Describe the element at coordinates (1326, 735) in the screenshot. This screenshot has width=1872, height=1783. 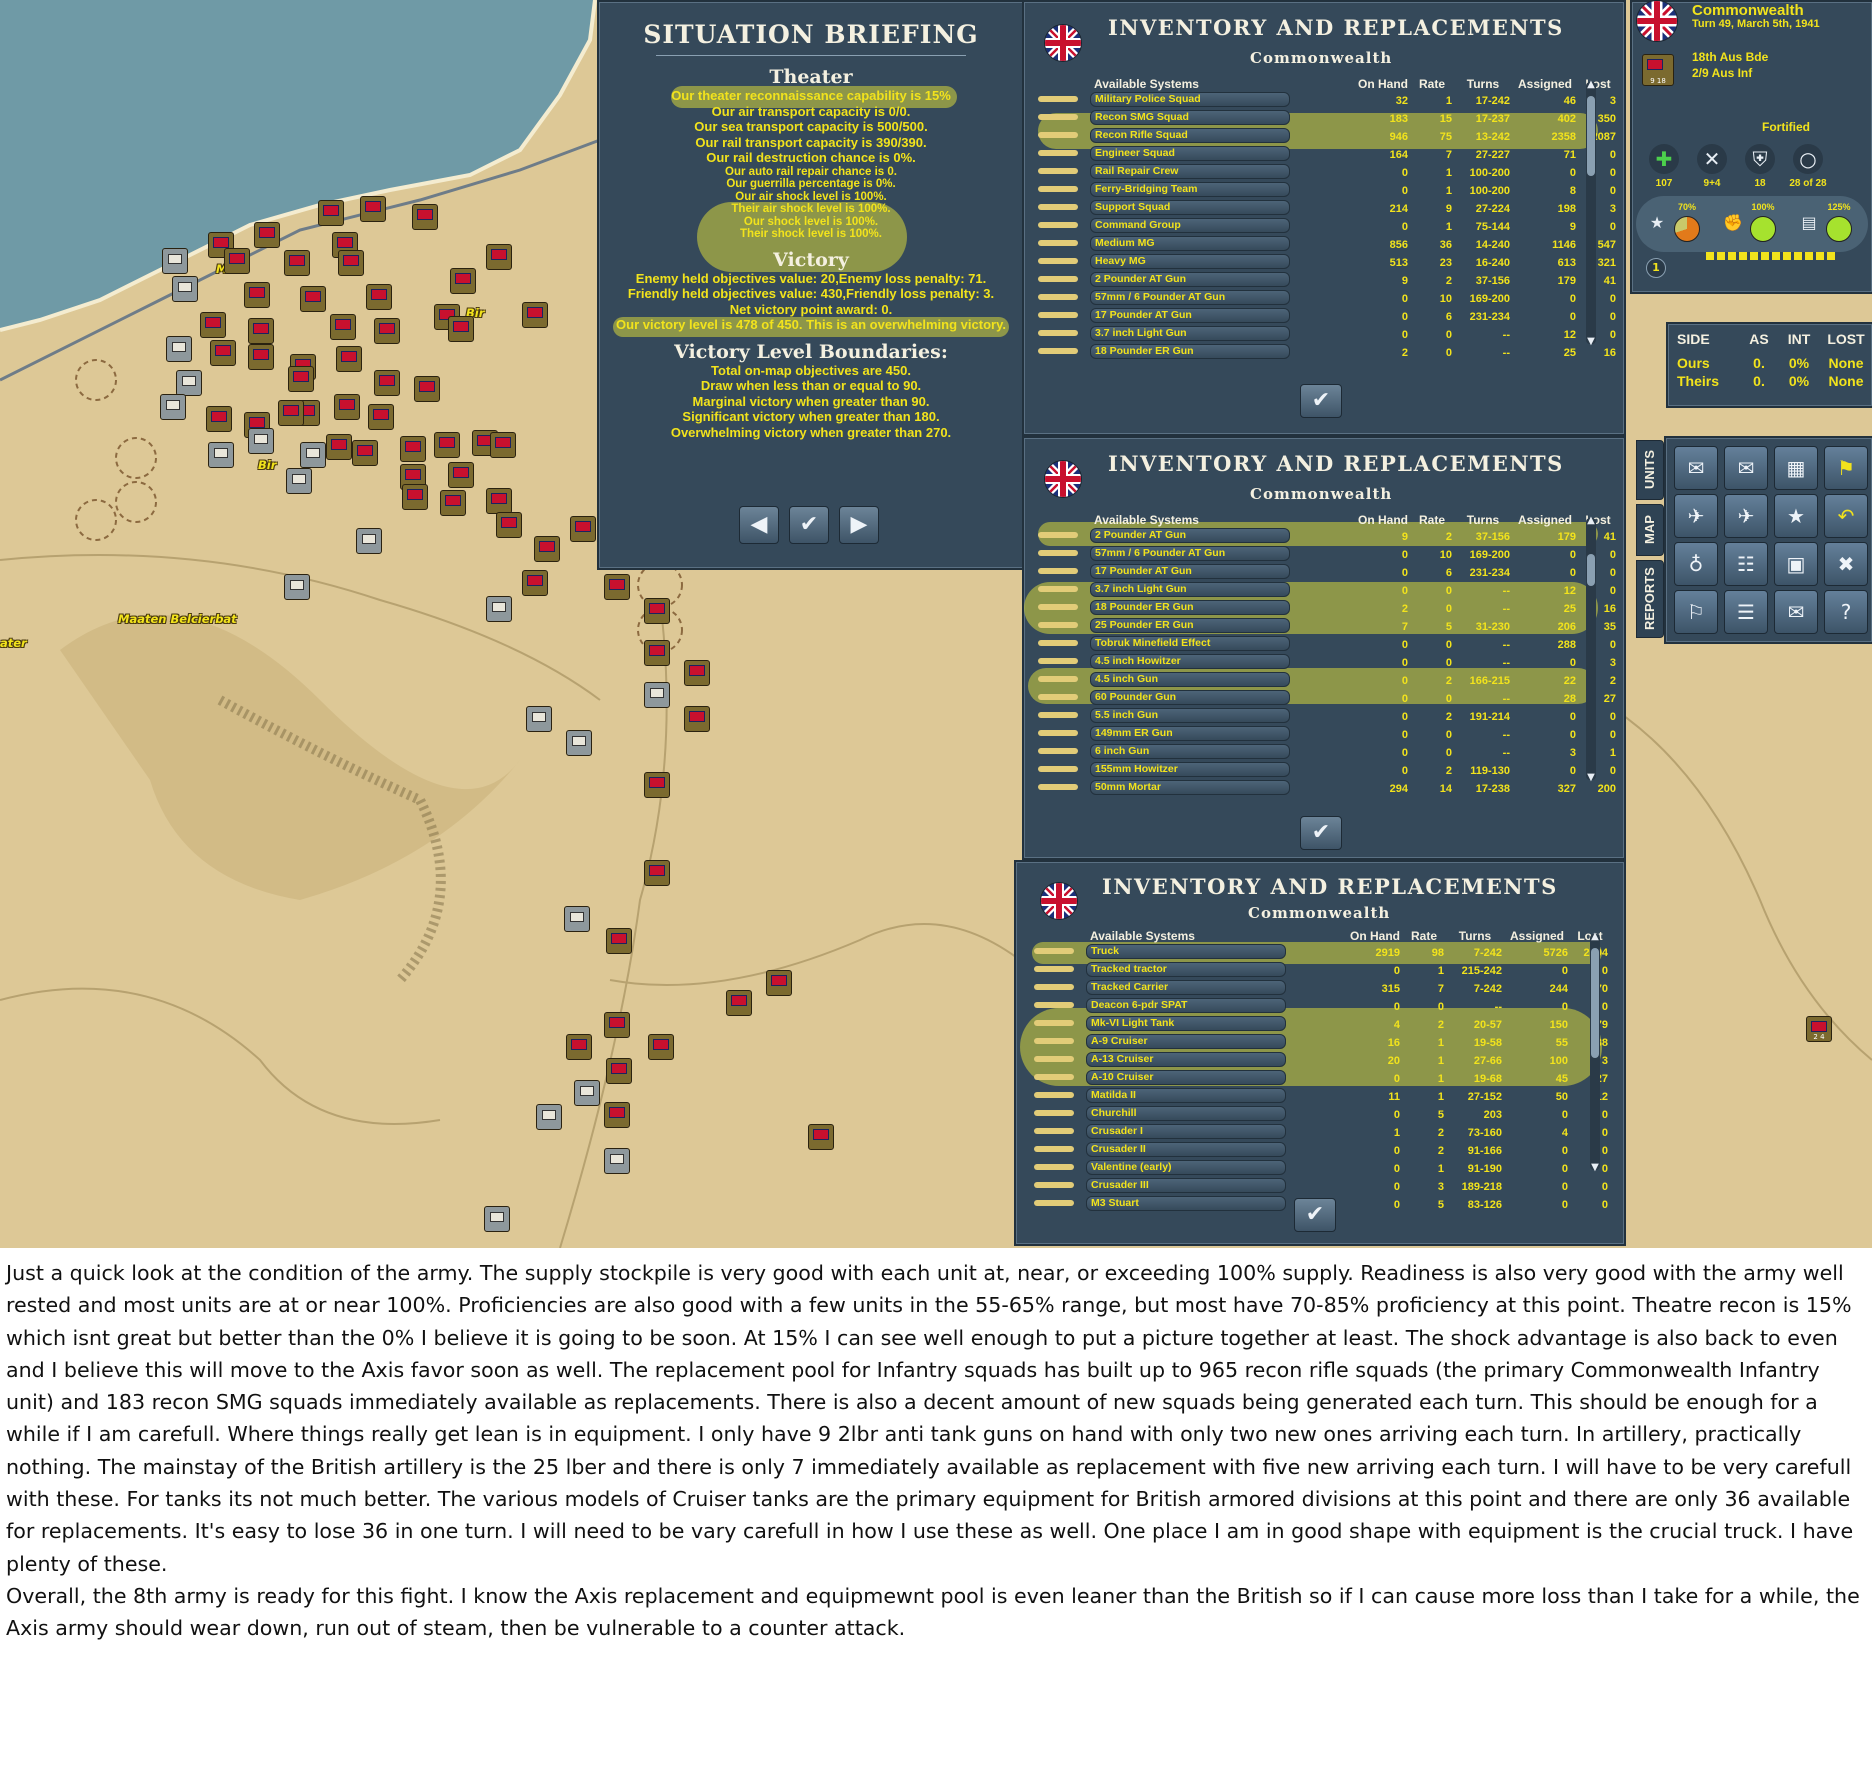
I see `inventory-row: 149mm ER Gun 0 0 -- 0 0` at that location.